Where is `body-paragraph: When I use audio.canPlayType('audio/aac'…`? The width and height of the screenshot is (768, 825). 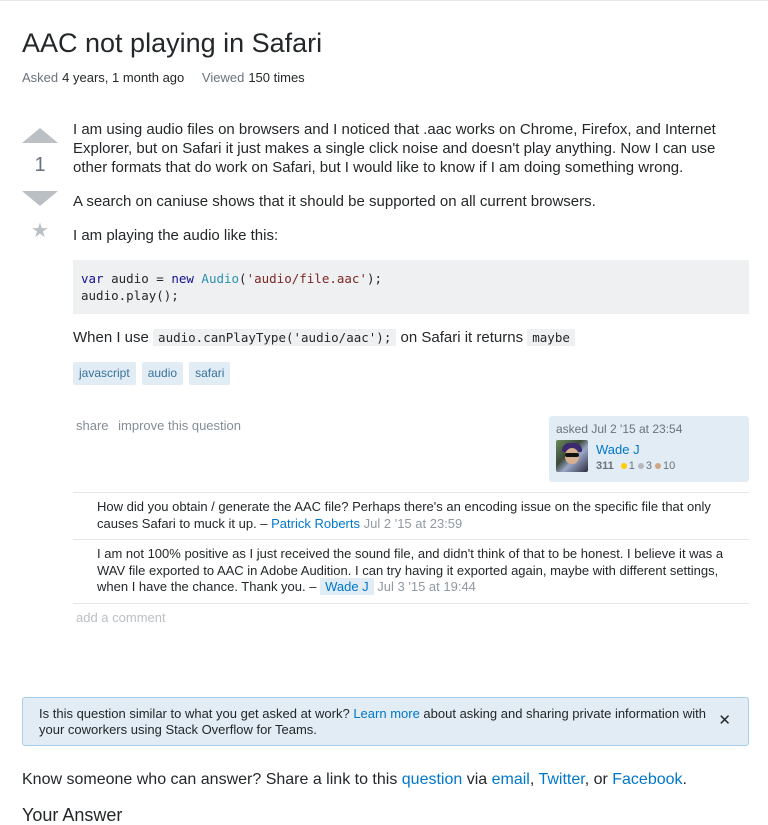 body-paragraph: When I use audio.canPlayType('audio/aac'… is located at coordinates (411, 337).